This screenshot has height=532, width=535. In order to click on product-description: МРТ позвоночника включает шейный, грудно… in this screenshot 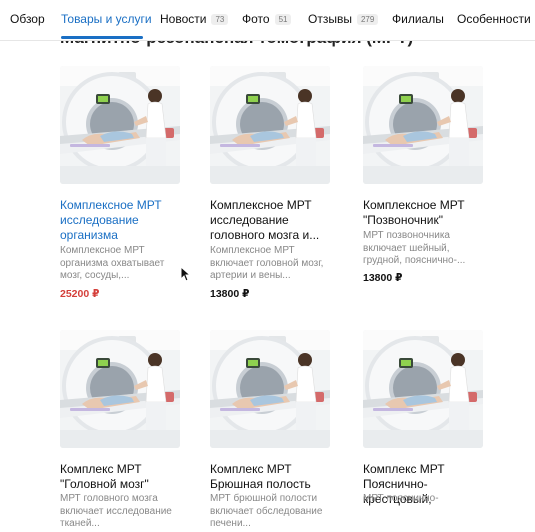, I will do `click(414, 248)`.